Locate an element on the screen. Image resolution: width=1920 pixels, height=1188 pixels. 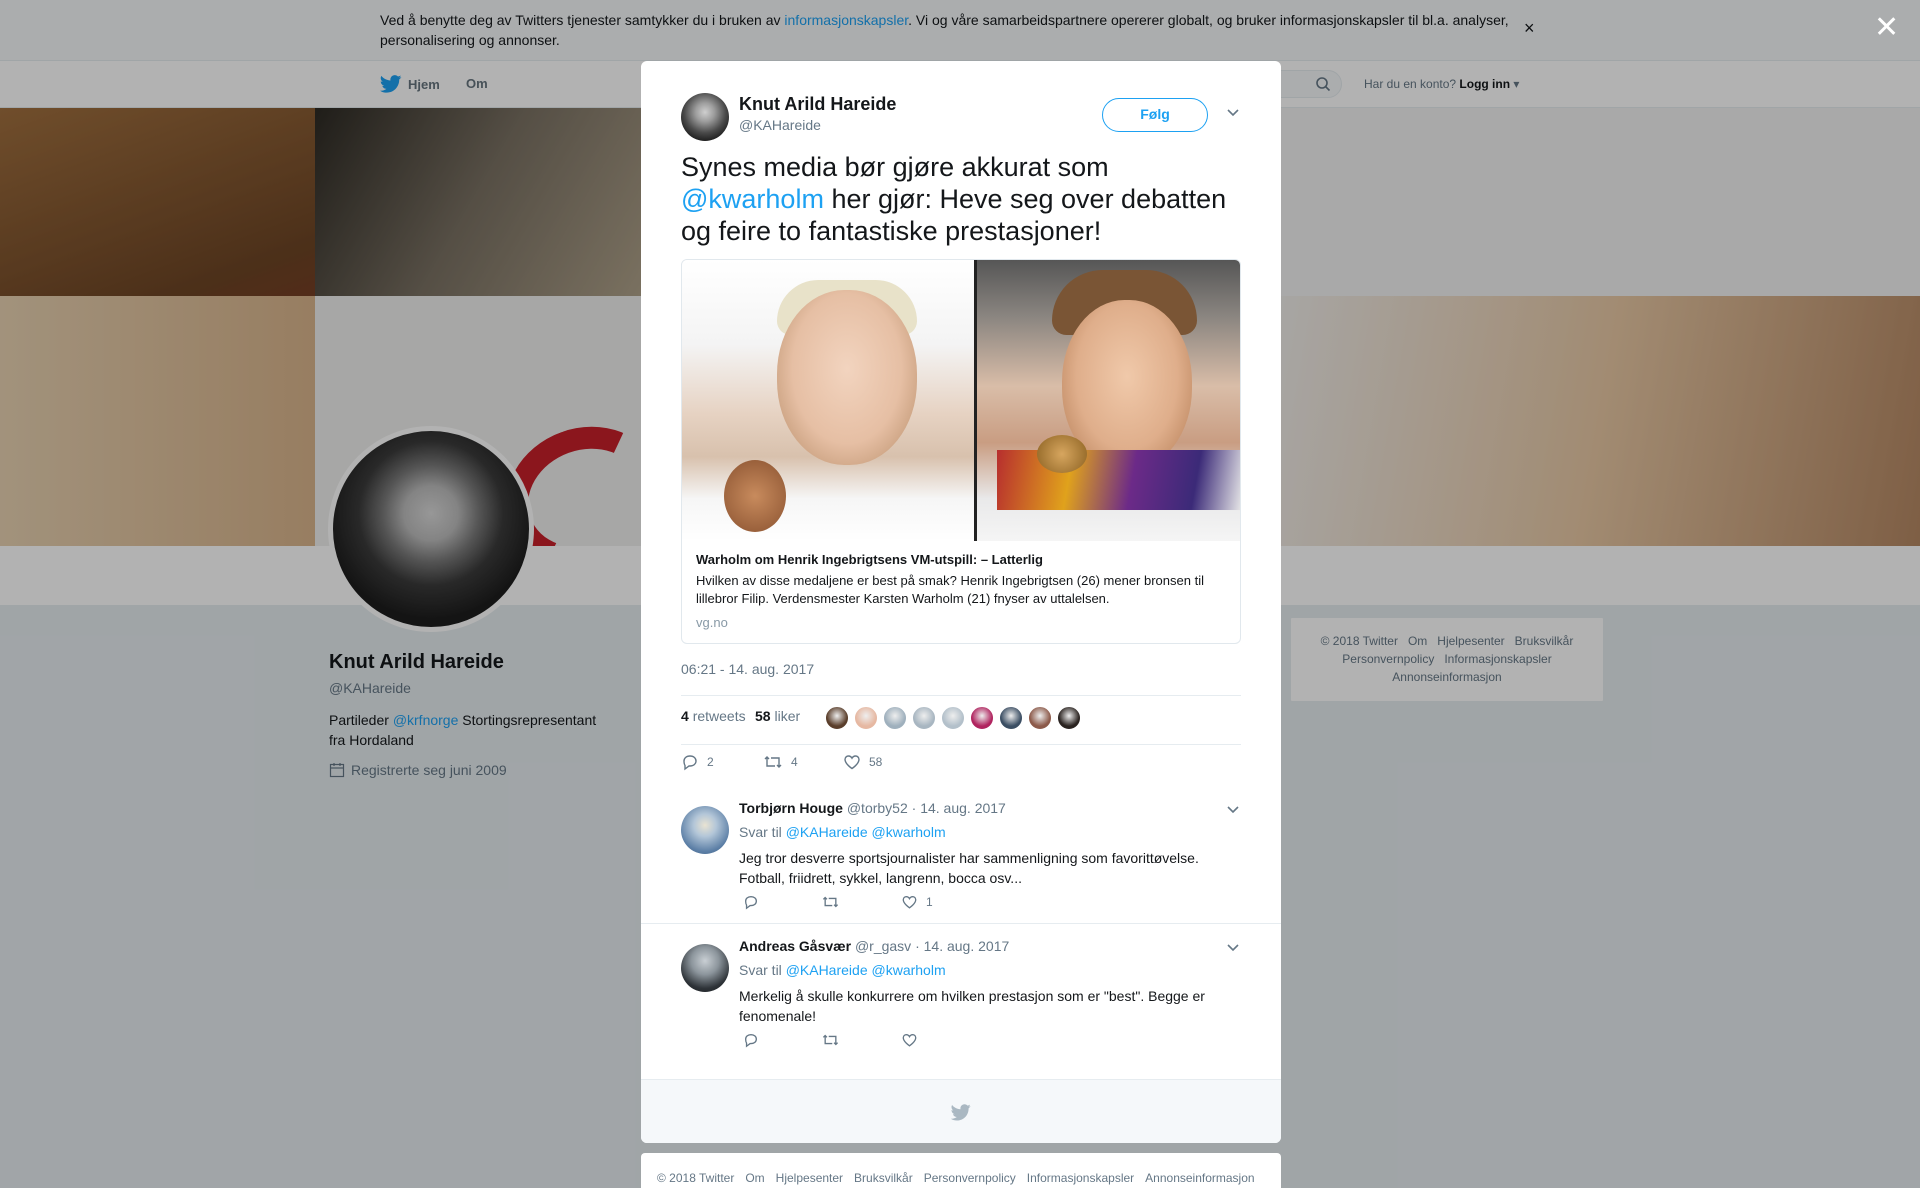
reply-author-name: Torbjørn Houge is located at coordinates (791, 808).